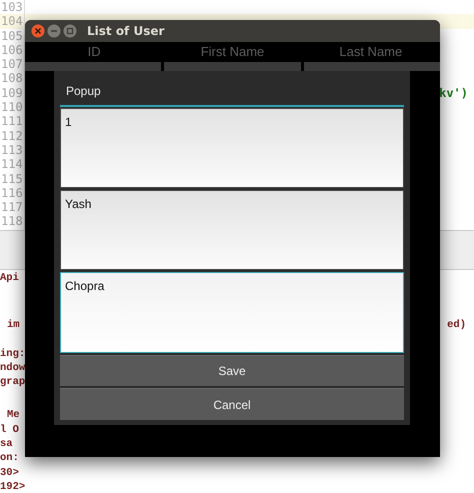 The image size is (474, 493). I want to click on input-field: 1, so click(232, 148).